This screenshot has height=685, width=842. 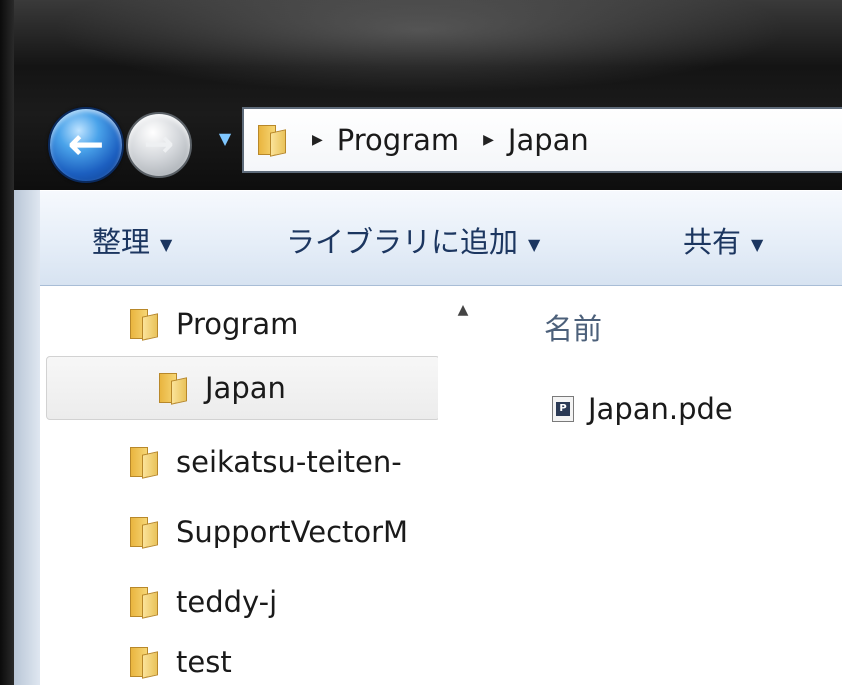 I want to click on tree-item-japan: Japan, so click(x=243, y=388).